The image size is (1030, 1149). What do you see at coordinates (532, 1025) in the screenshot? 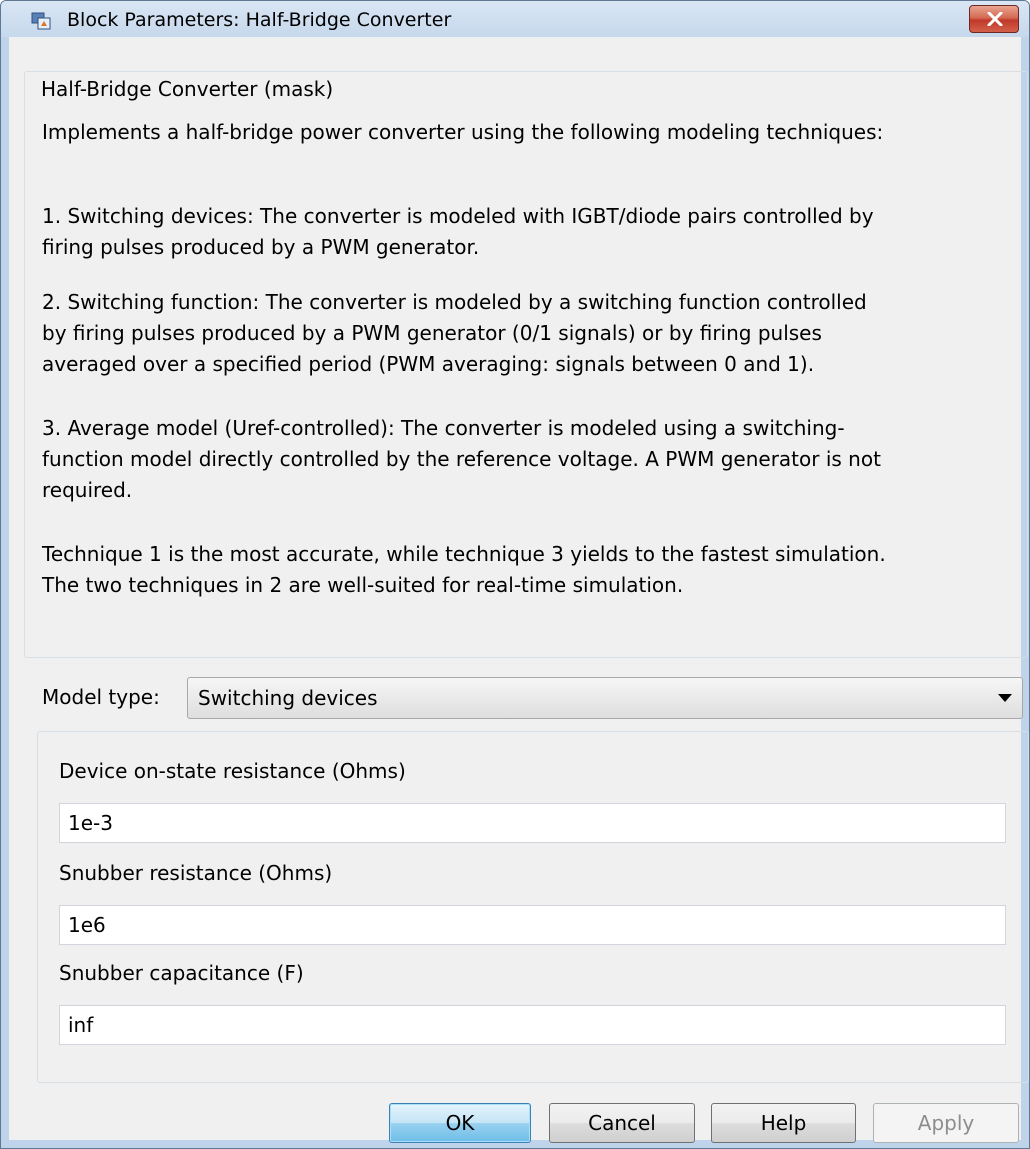
I see `snubber-capacitance-field` at bounding box center [532, 1025].